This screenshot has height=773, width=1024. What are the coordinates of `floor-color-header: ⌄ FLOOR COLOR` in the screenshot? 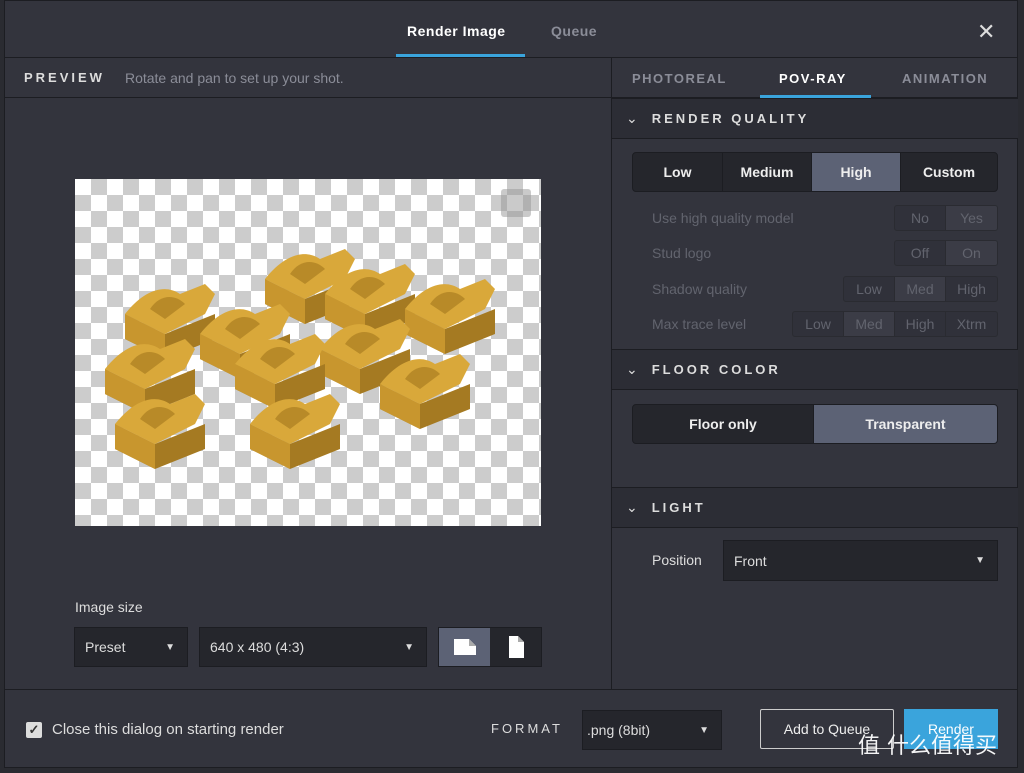 It's located at (815, 369).